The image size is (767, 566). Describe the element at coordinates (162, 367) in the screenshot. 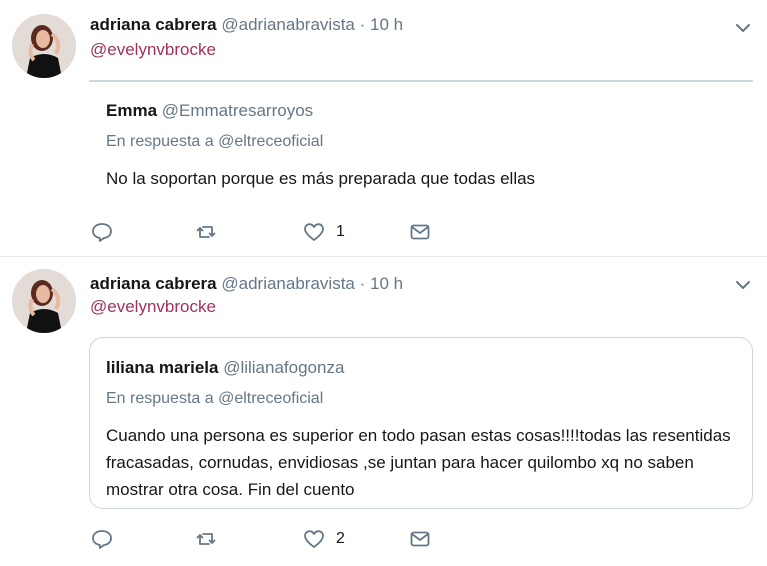

I see `quoted-author-name: liliana mariela` at that location.